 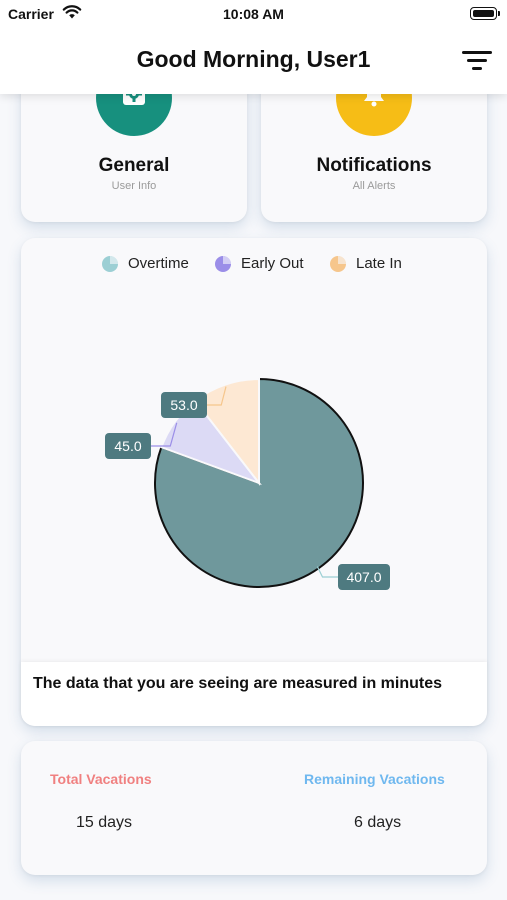 I want to click on app-header: Good Morning, User1, so click(x=253, y=61).